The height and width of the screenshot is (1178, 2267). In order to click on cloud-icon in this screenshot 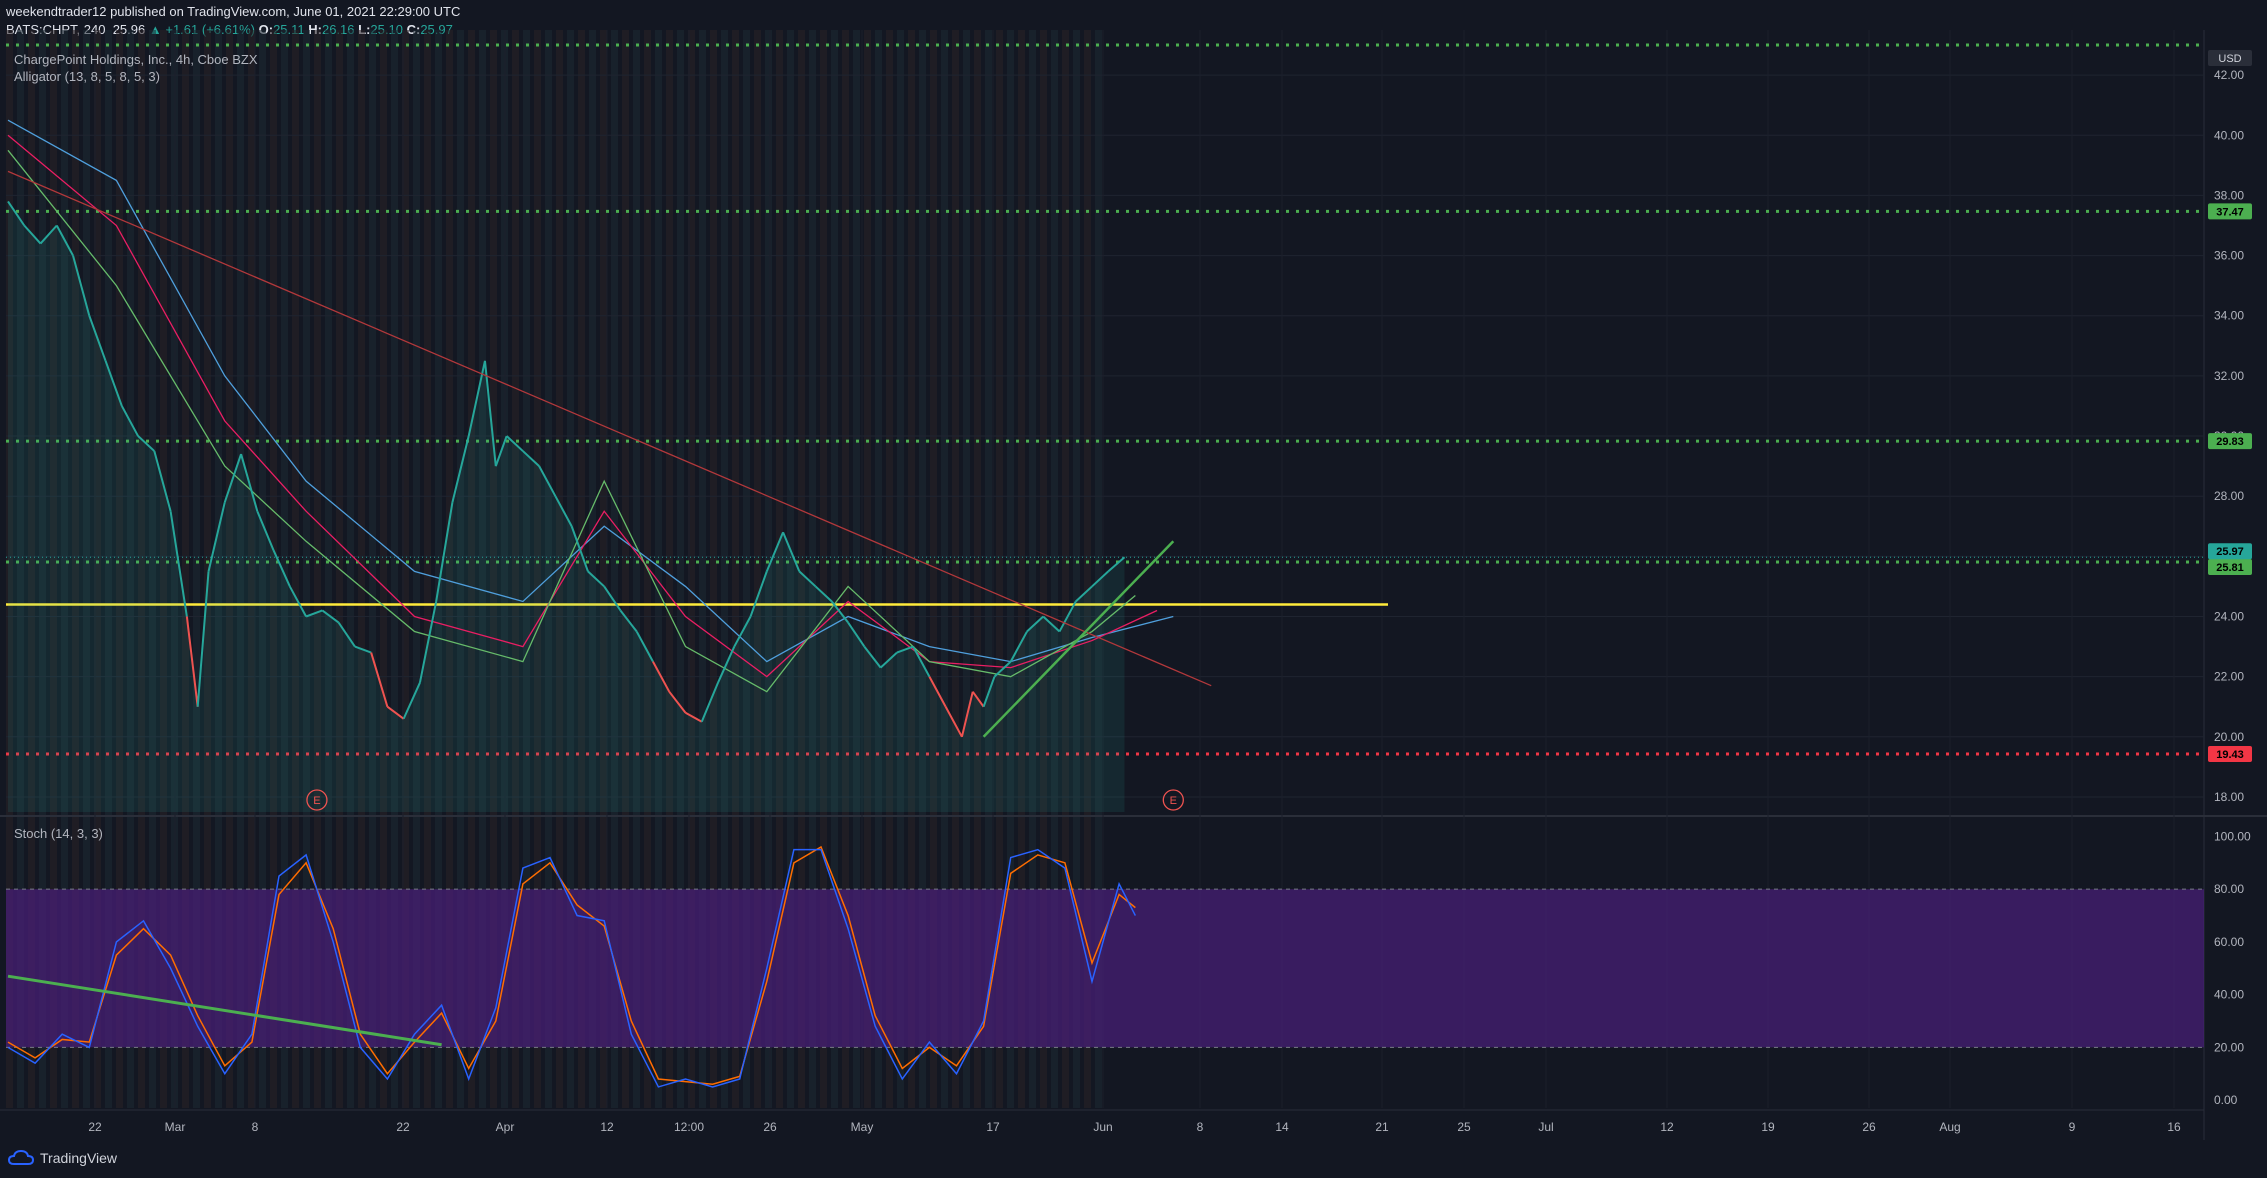, I will do `click(21, 1157)`.